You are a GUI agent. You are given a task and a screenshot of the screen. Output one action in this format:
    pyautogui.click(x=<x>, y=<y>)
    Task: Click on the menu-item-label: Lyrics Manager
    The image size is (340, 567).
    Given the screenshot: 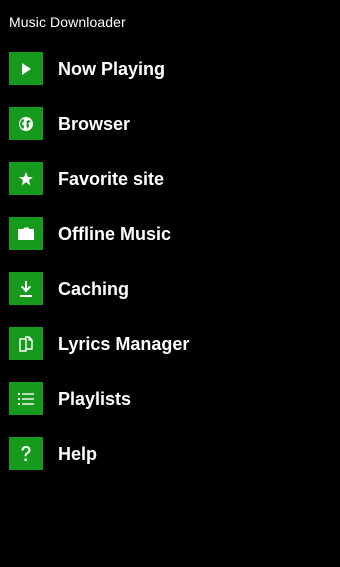 What is the action you would take?
    pyautogui.click(x=124, y=343)
    